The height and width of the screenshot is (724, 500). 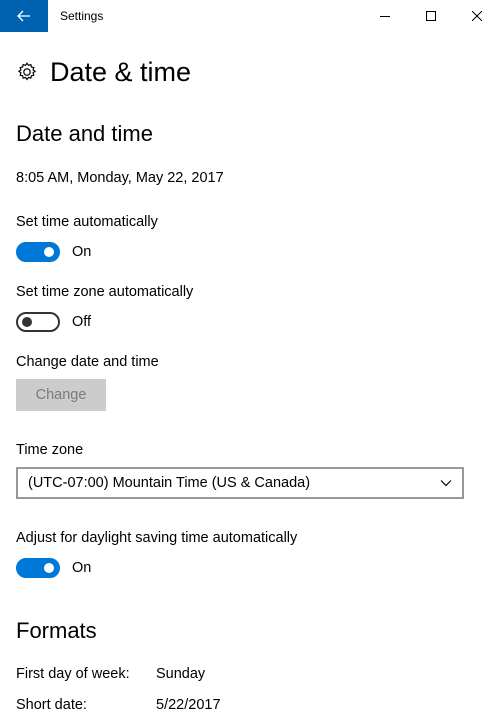 I want to click on gear-icon, so click(x=27, y=71).